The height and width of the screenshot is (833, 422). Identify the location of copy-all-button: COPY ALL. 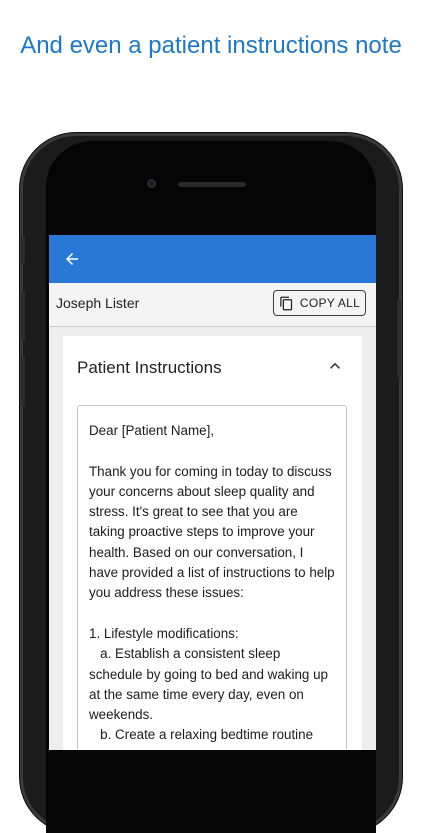
(319, 303).